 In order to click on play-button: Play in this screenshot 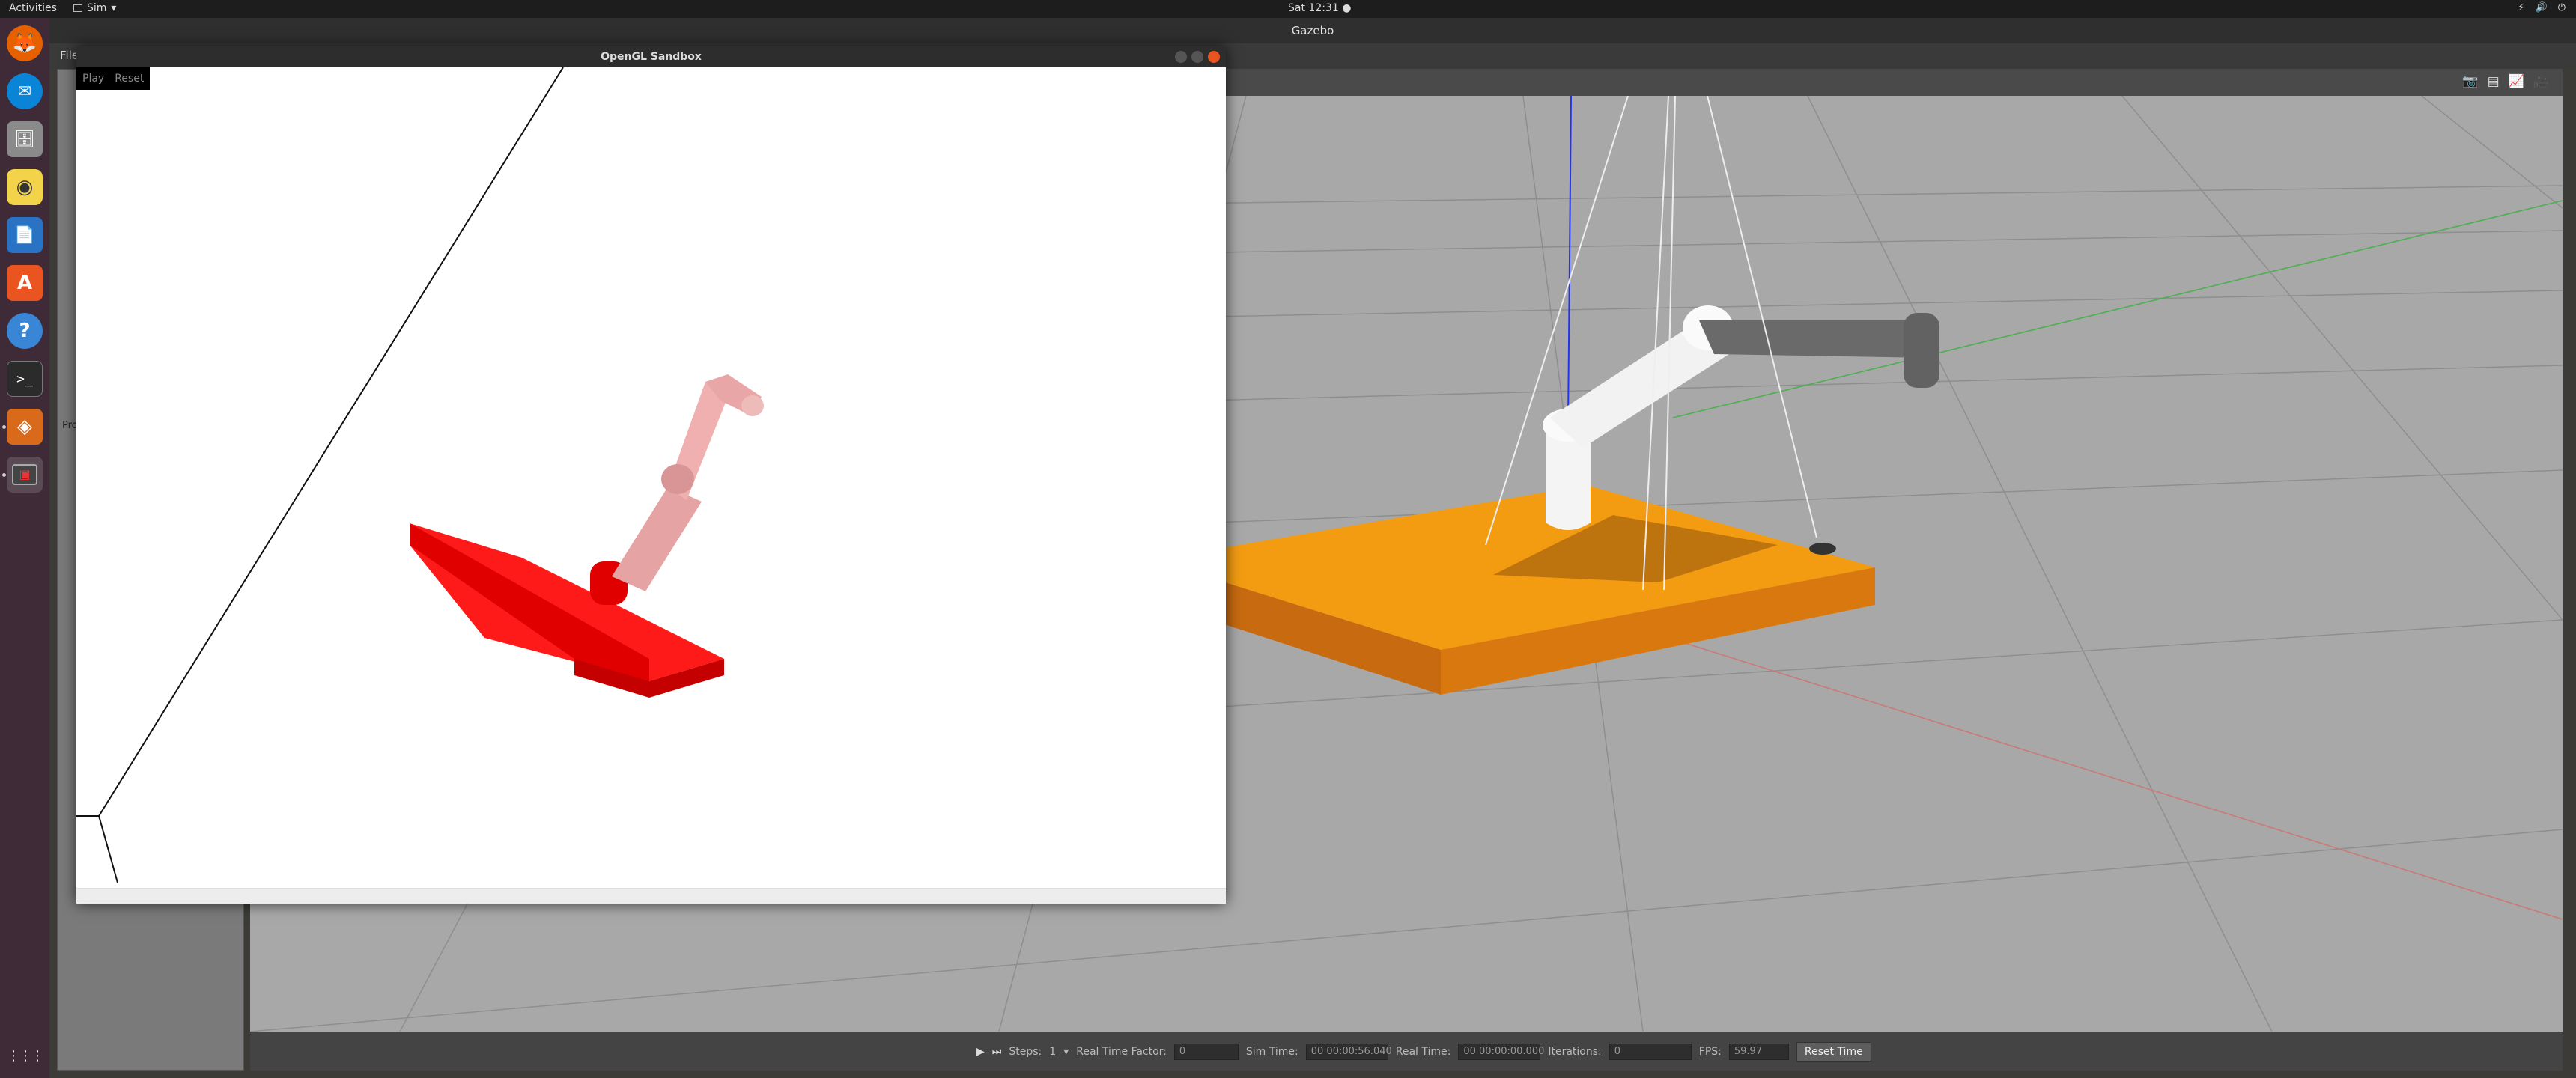, I will do `click(93, 79)`.